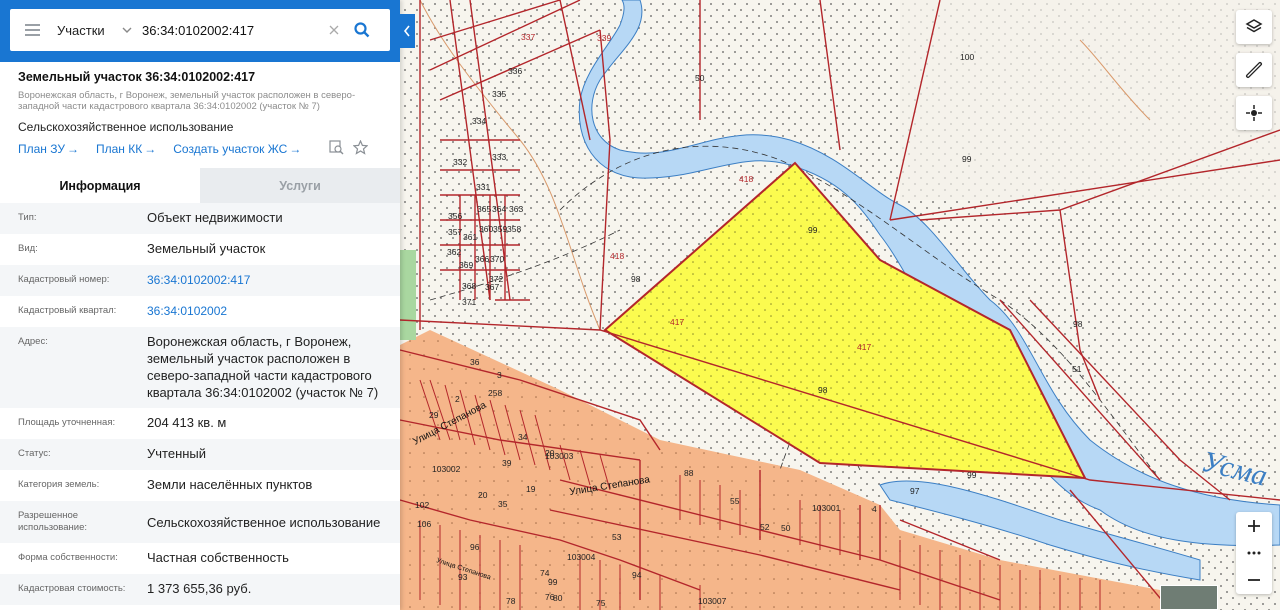  I want to click on parcel-number-label: 364, so click(499, 209).